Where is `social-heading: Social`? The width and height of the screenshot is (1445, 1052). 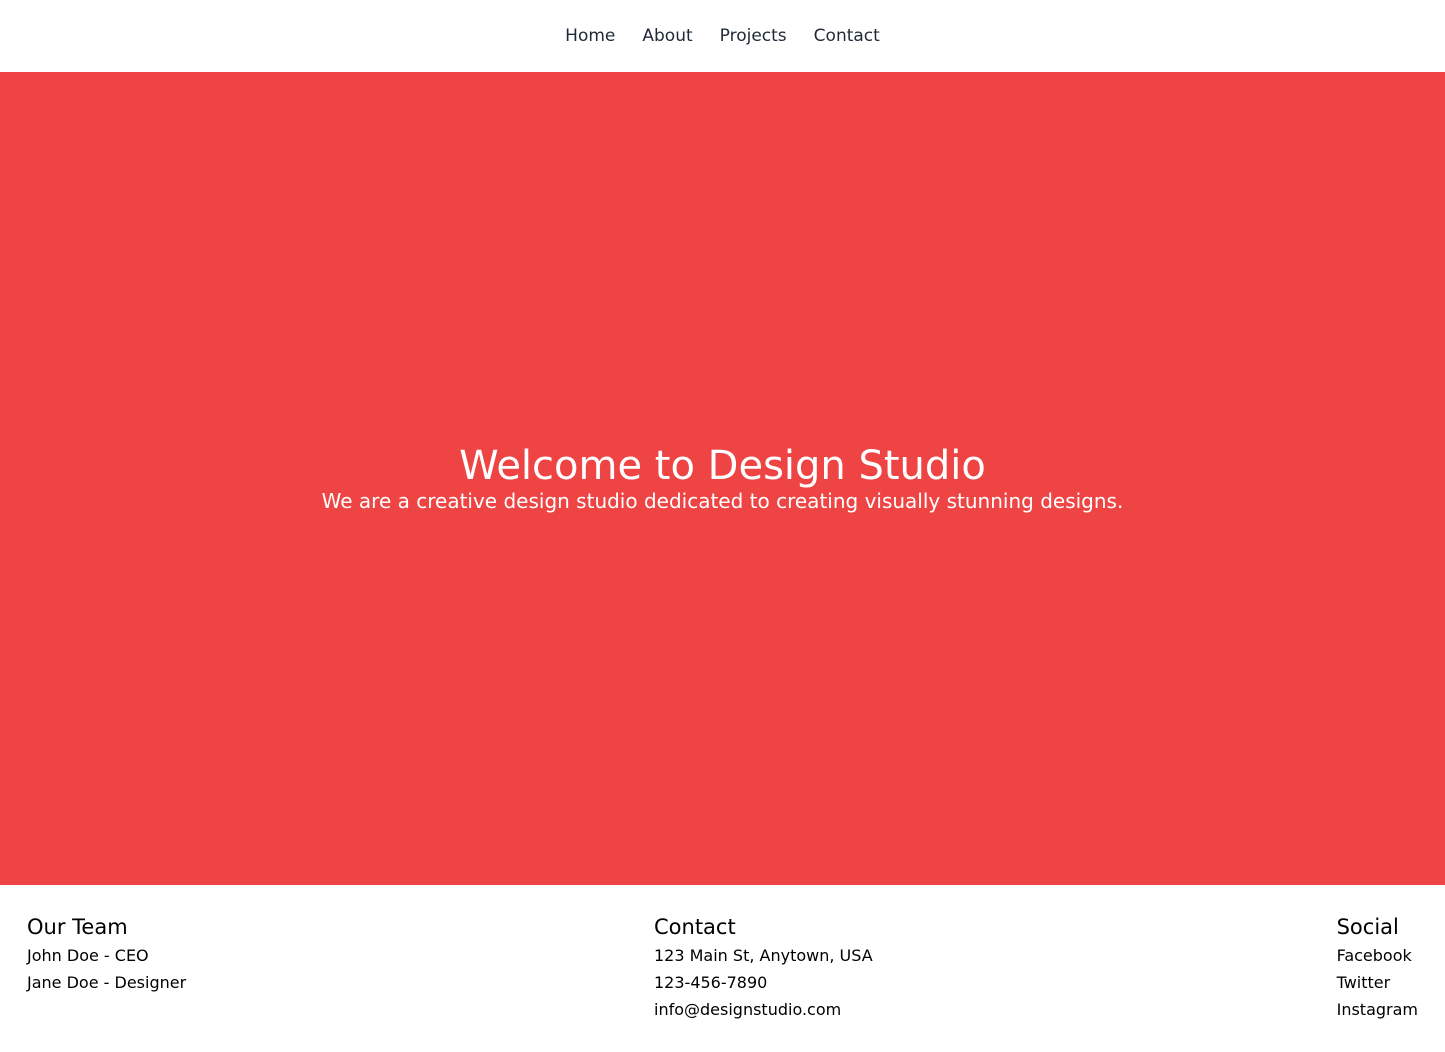
social-heading: Social is located at coordinates (1367, 927).